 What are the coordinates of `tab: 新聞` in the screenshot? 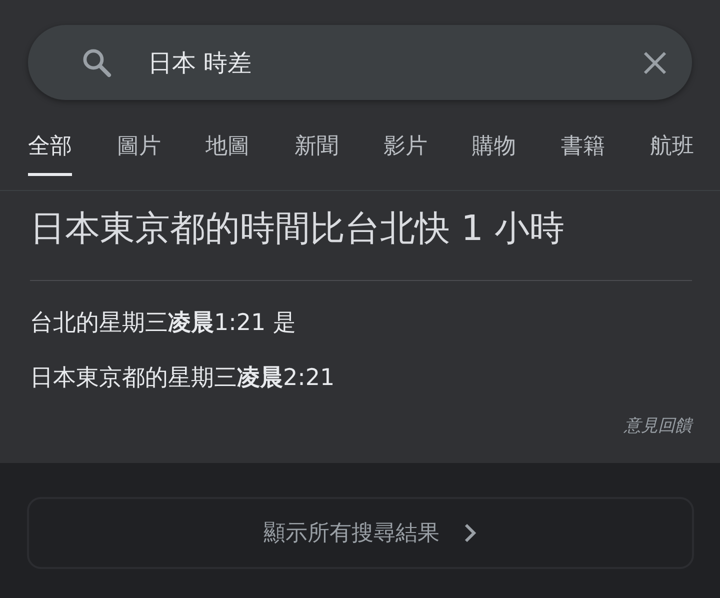 It's located at (316, 152).